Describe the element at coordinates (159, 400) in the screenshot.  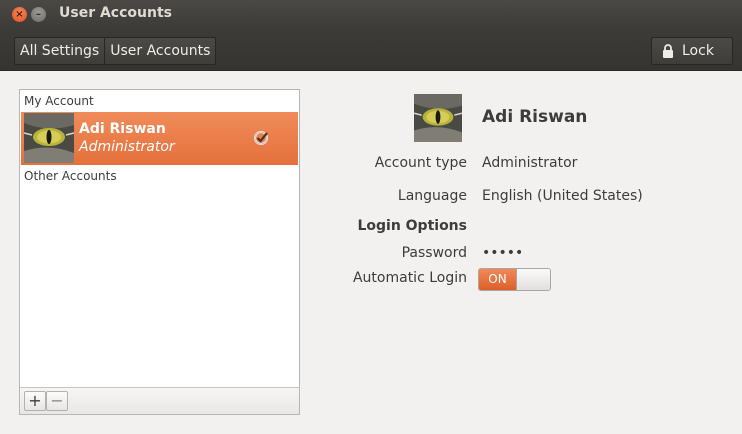
I see `list-toolbar: + −` at that location.